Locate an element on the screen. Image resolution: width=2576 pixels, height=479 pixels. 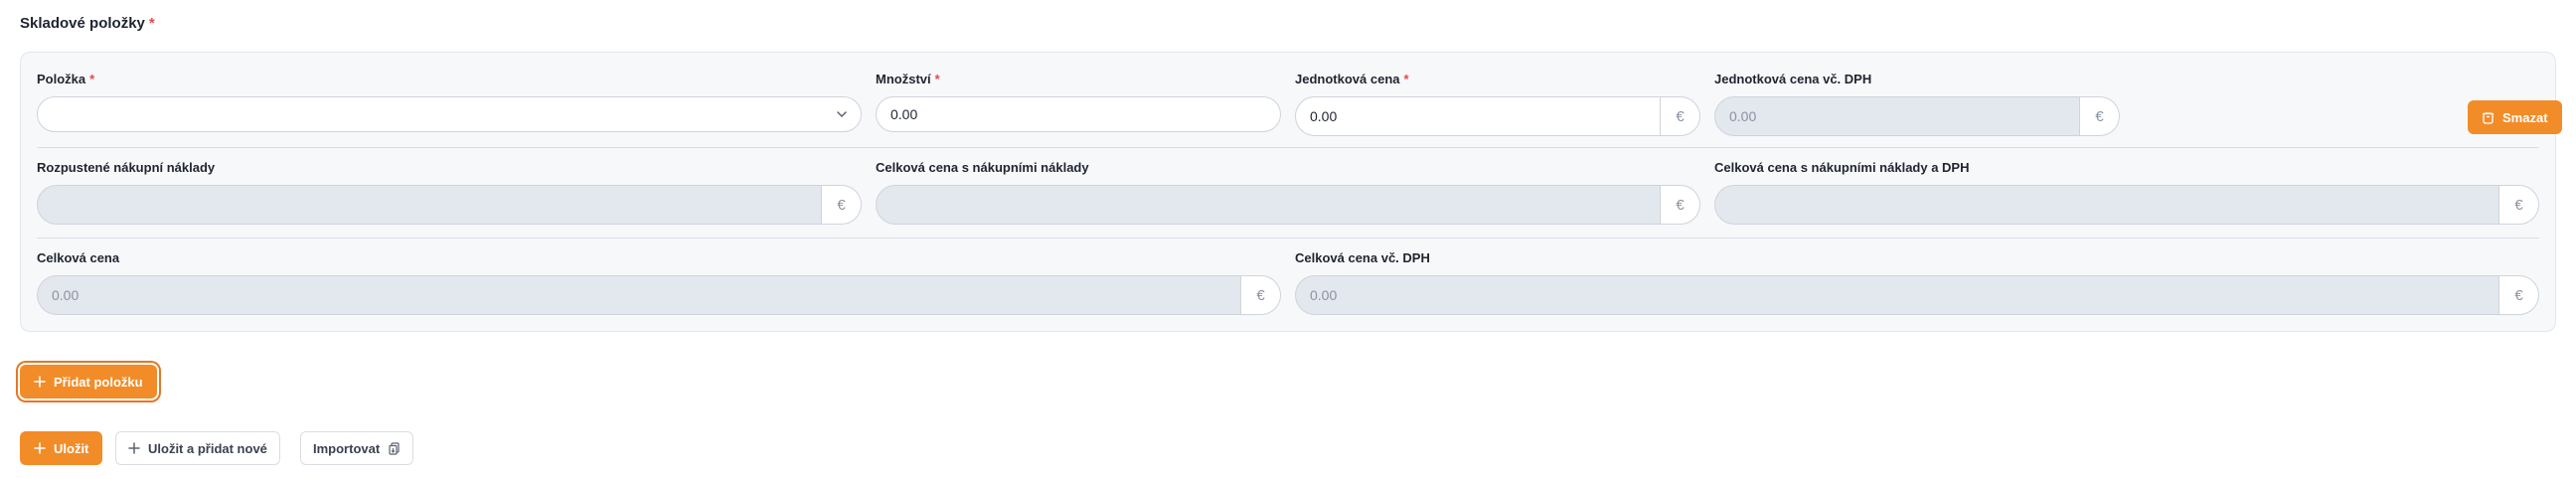
unit-price-vat-value: 0.00 is located at coordinates (1743, 116).